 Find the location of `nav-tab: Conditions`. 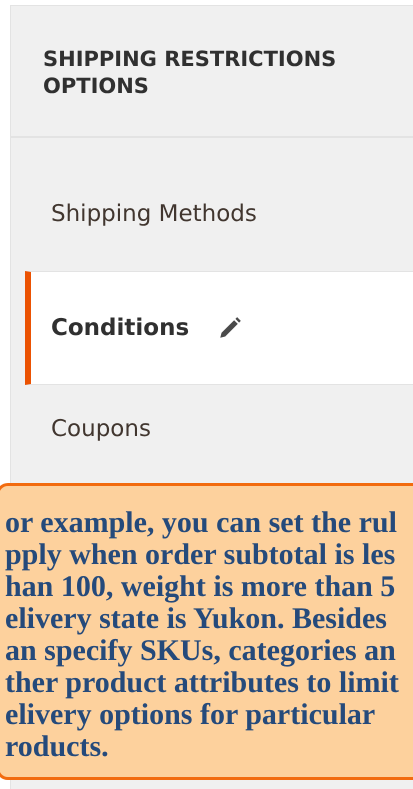

nav-tab: Conditions is located at coordinates (219, 328).